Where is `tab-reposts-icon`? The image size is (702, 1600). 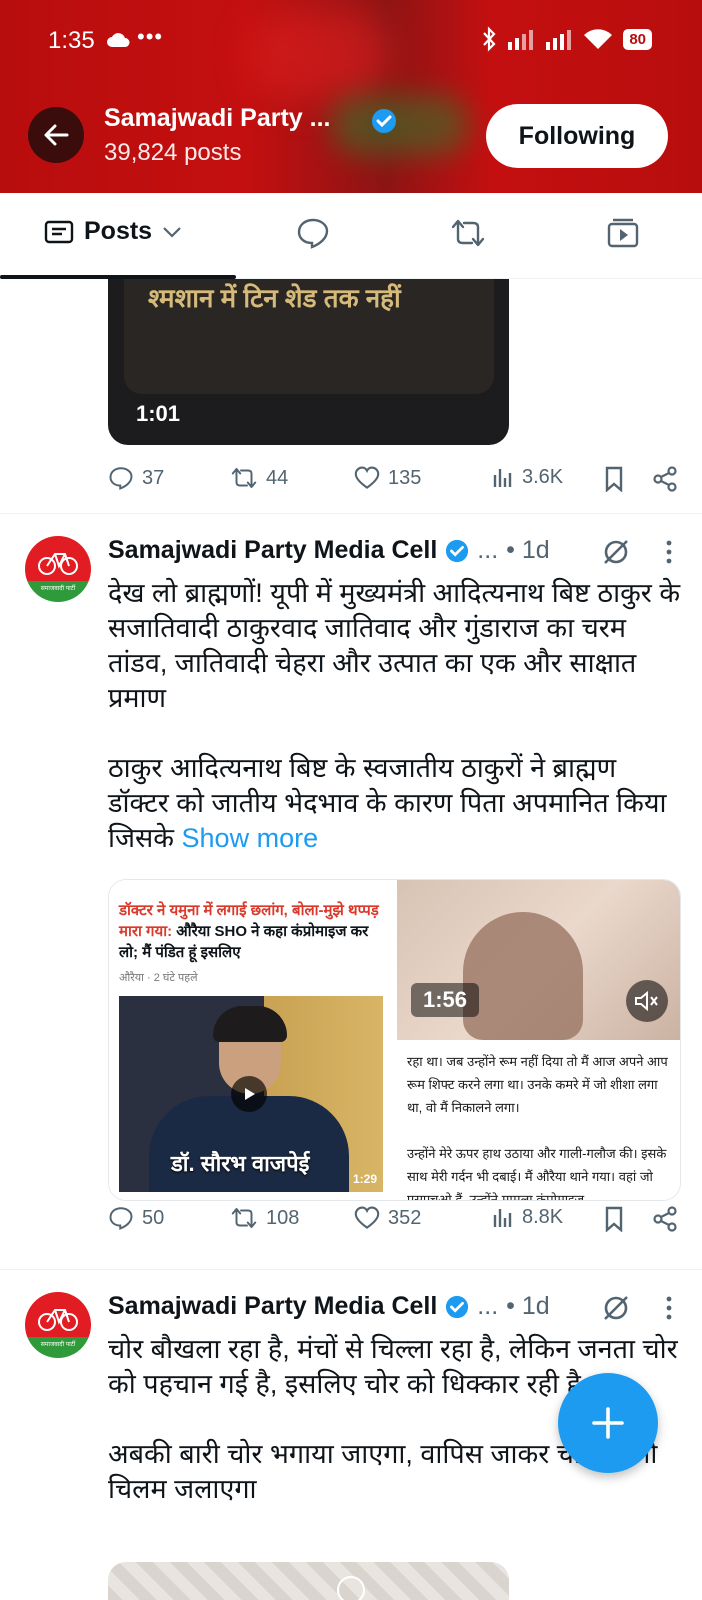
tab-reposts-icon is located at coordinates (468, 233).